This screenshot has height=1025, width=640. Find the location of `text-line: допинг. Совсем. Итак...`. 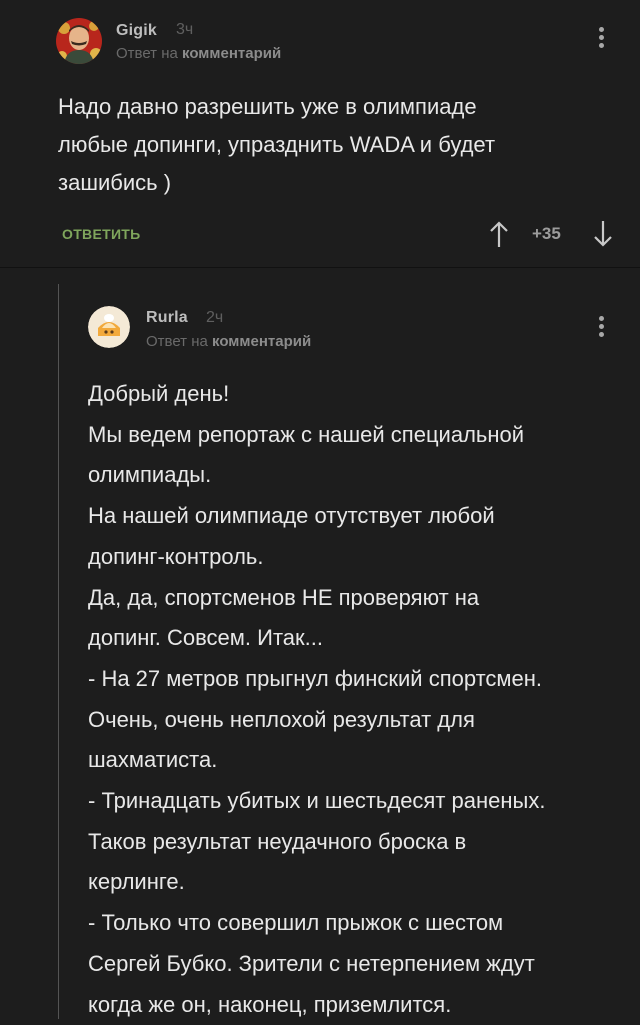

text-line: допинг. Совсем. Итак... is located at coordinates (205, 638).